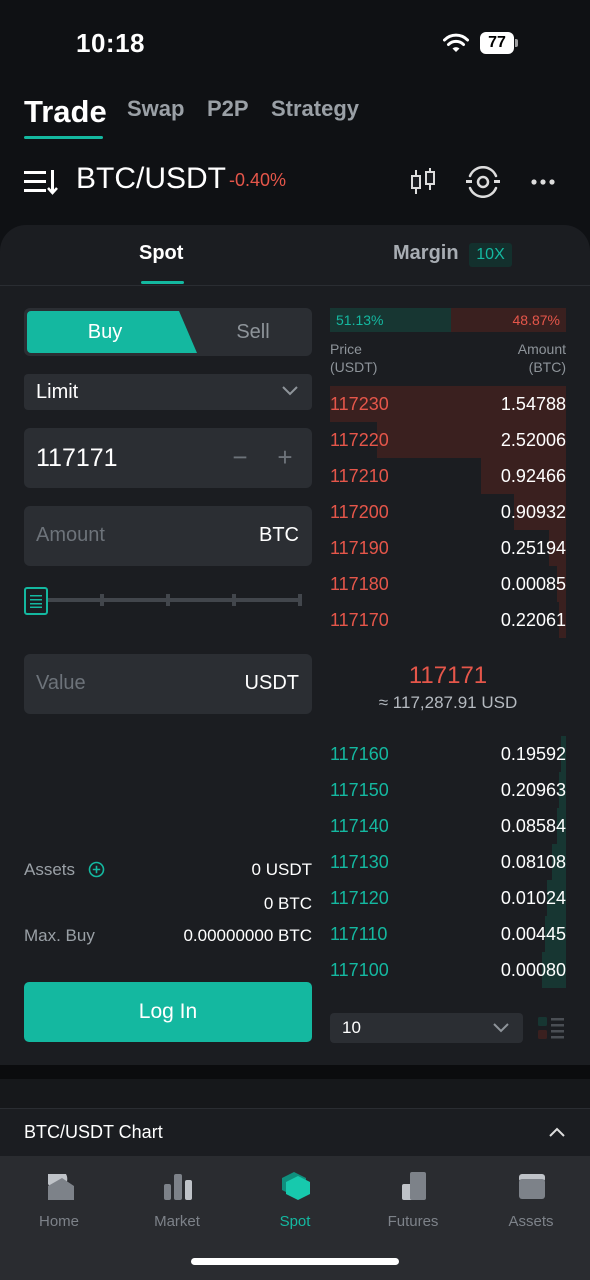 This screenshot has width=590, height=1280. What do you see at coordinates (551, 1028) in the screenshot?
I see `orderbook-layout-icon` at bounding box center [551, 1028].